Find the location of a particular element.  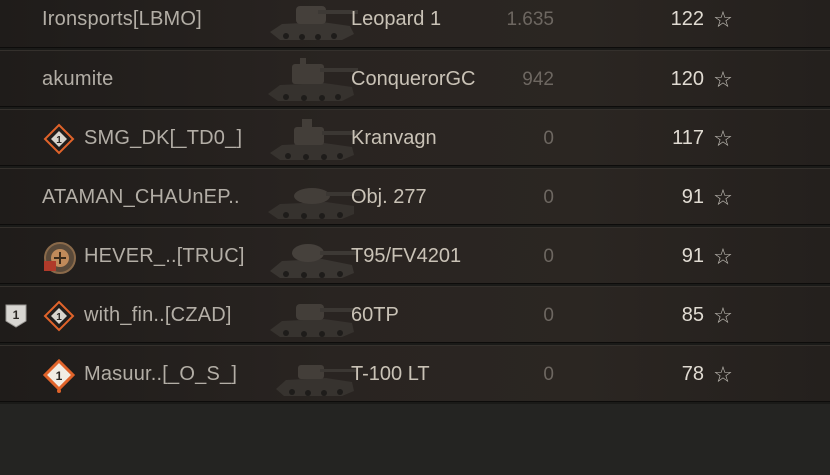

vehicle-name: 60TP is located at coordinates (375, 315).